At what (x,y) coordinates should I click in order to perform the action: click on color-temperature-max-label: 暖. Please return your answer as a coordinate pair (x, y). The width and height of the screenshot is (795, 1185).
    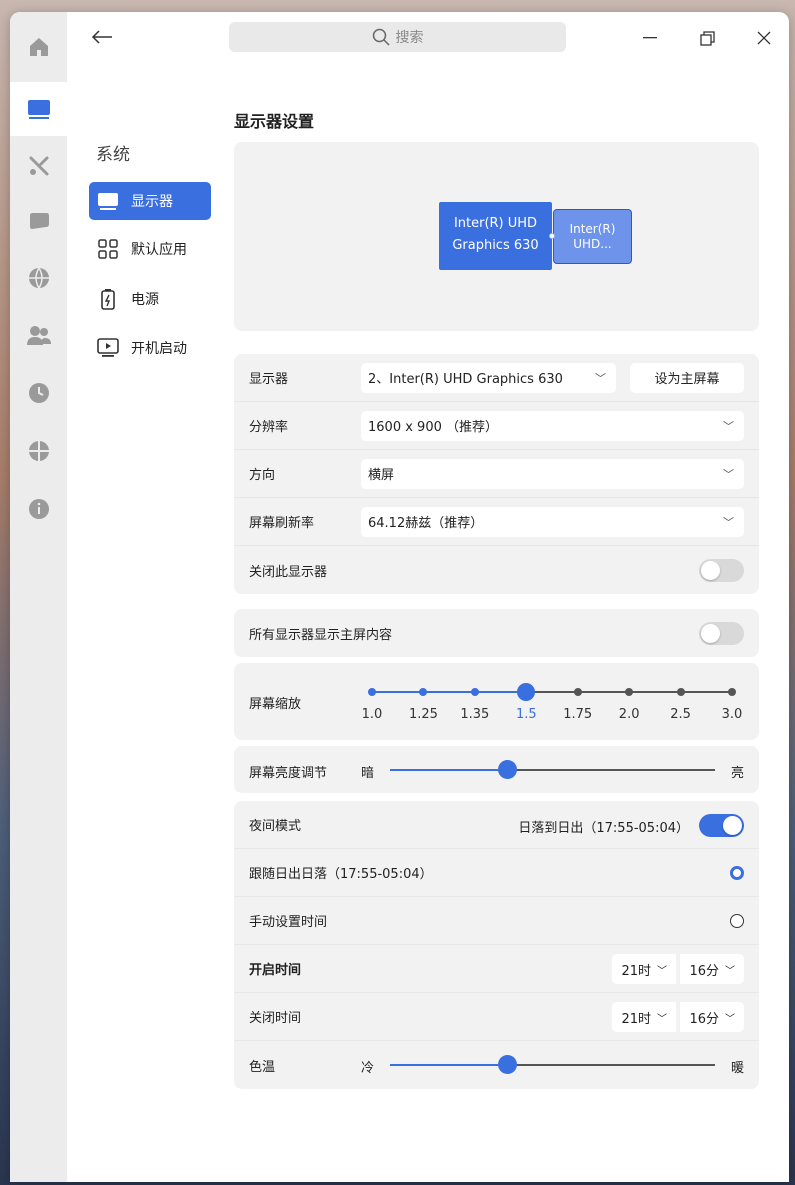
    Looking at the image, I should click on (738, 1068).